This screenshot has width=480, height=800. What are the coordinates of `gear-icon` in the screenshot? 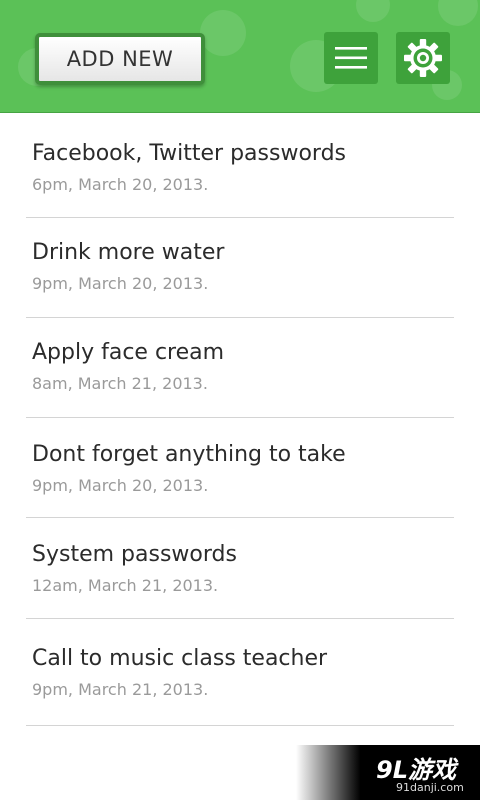 It's located at (423, 58).